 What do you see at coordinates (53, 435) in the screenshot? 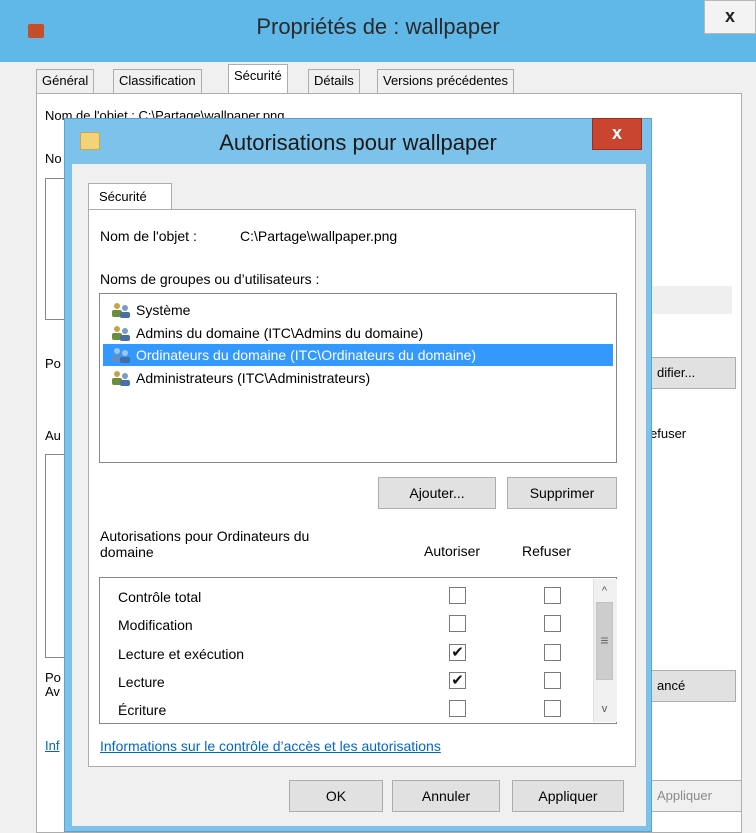
I see `properties-perm-header: Au` at bounding box center [53, 435].